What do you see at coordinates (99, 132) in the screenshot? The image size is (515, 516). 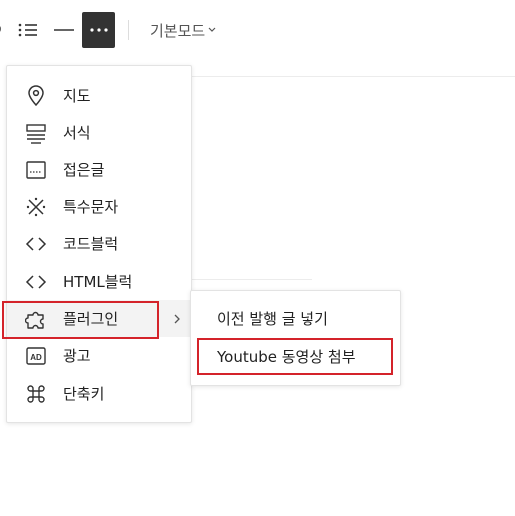 I see `menu-item-format: 서식` at bounding box center [99, 132].